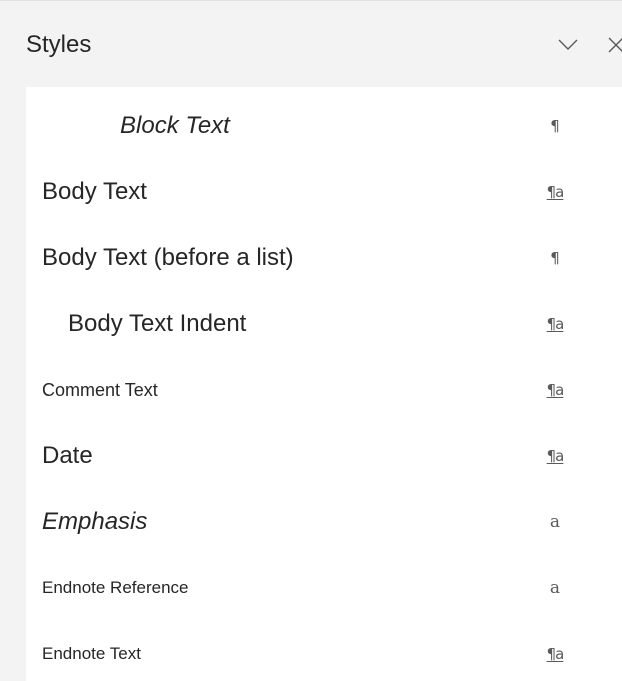 The width and height of the screenshot is (622, 681). Describe the element at coordinates (115, 587) in the screenshot. I see `style-name: Endnote Reference` at that location.